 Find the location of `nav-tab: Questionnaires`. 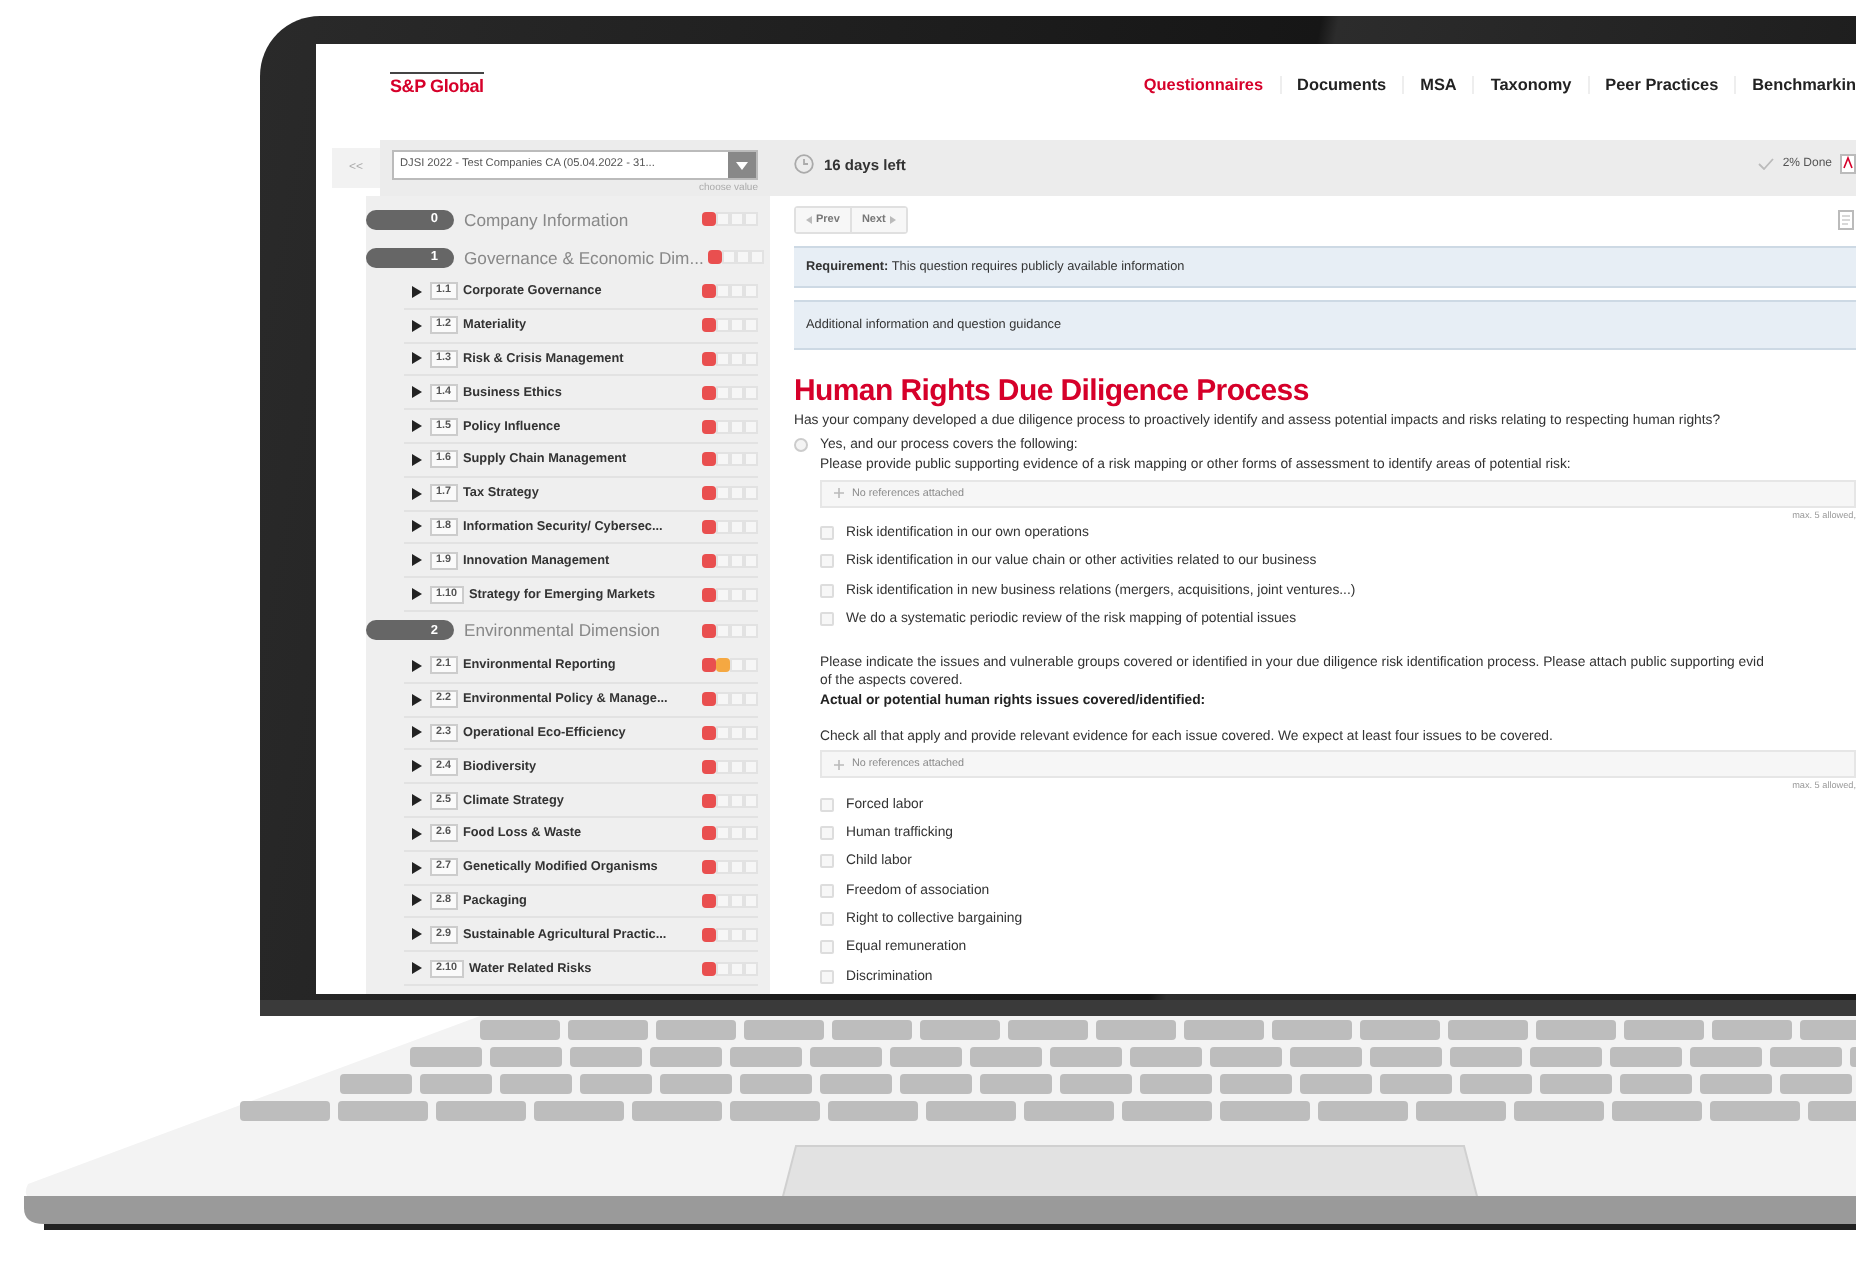

nav-tab: Questionnaires is located at coordinates (1203, 84).